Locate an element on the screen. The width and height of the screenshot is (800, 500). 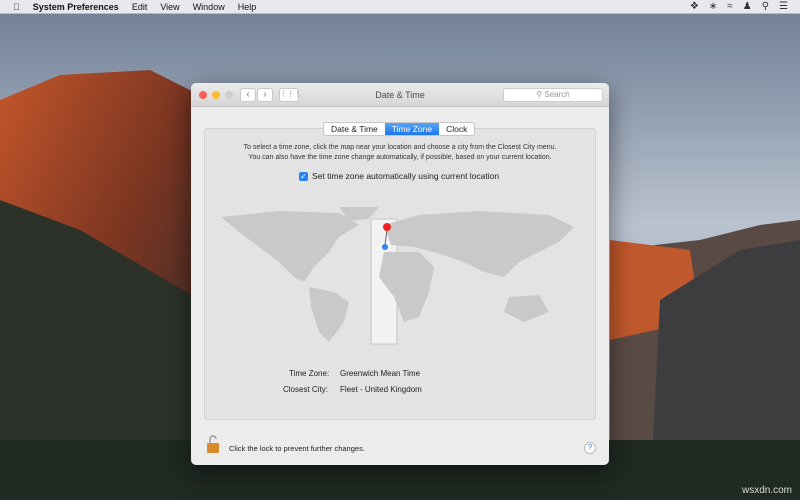
closest-city-label: Closest City: is located at coordinates (305, 389).